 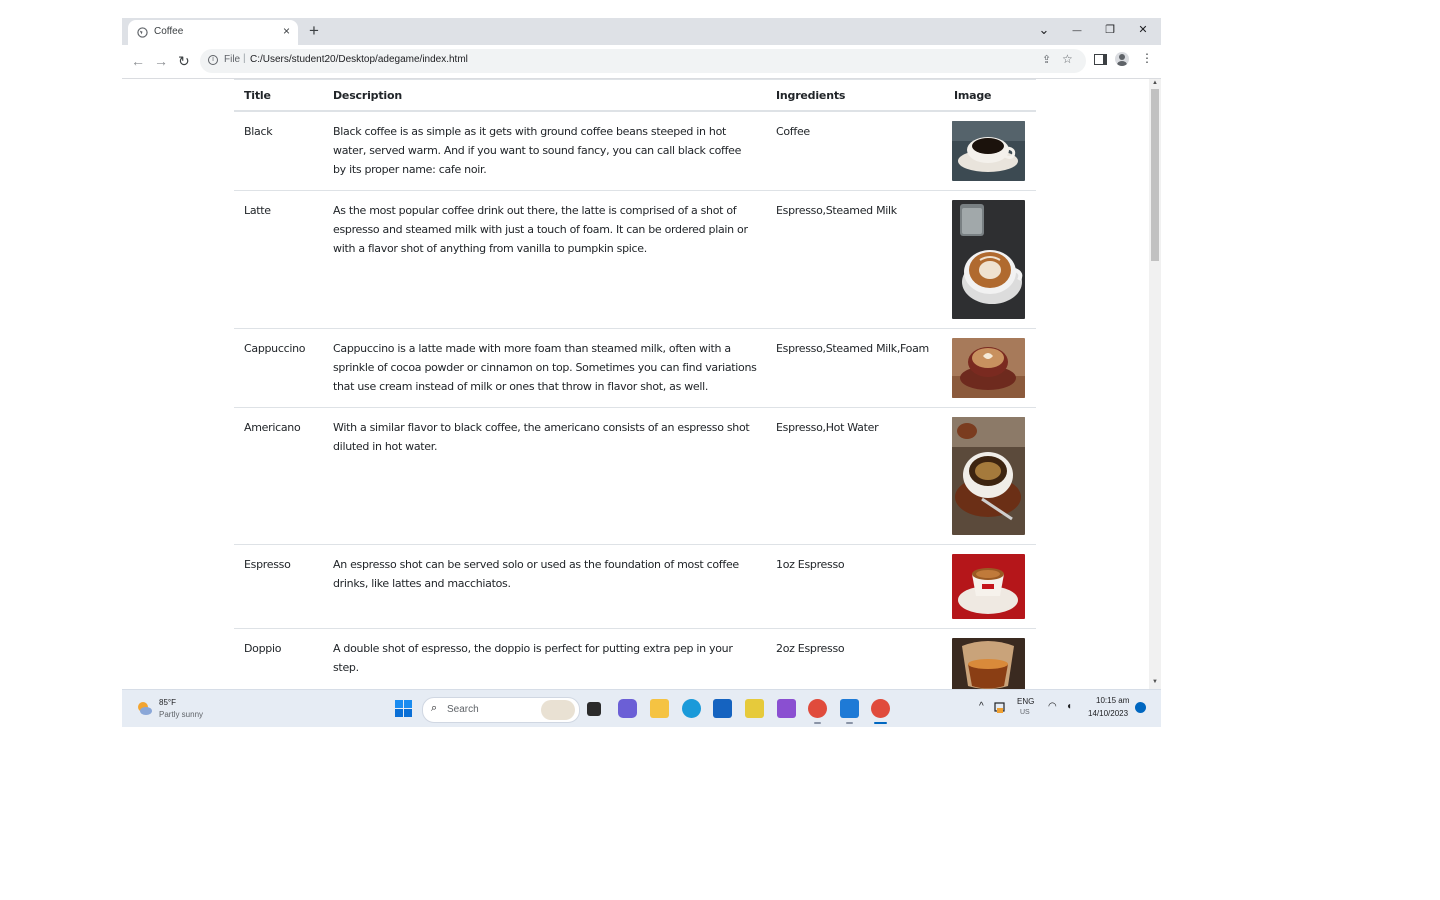 I want to click on weather-description: Partly sunny, so click(x=181, y=714).